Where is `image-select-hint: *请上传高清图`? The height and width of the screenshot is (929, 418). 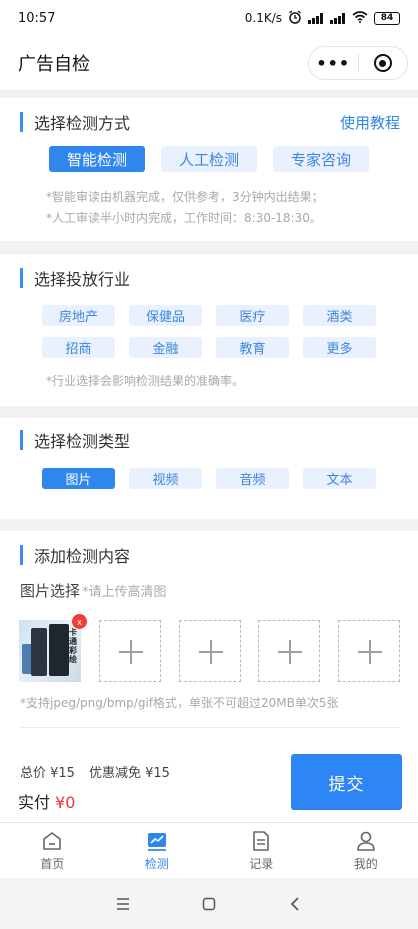
image-select-hint: *请上传高清图 is located at coordinates (124, 592).